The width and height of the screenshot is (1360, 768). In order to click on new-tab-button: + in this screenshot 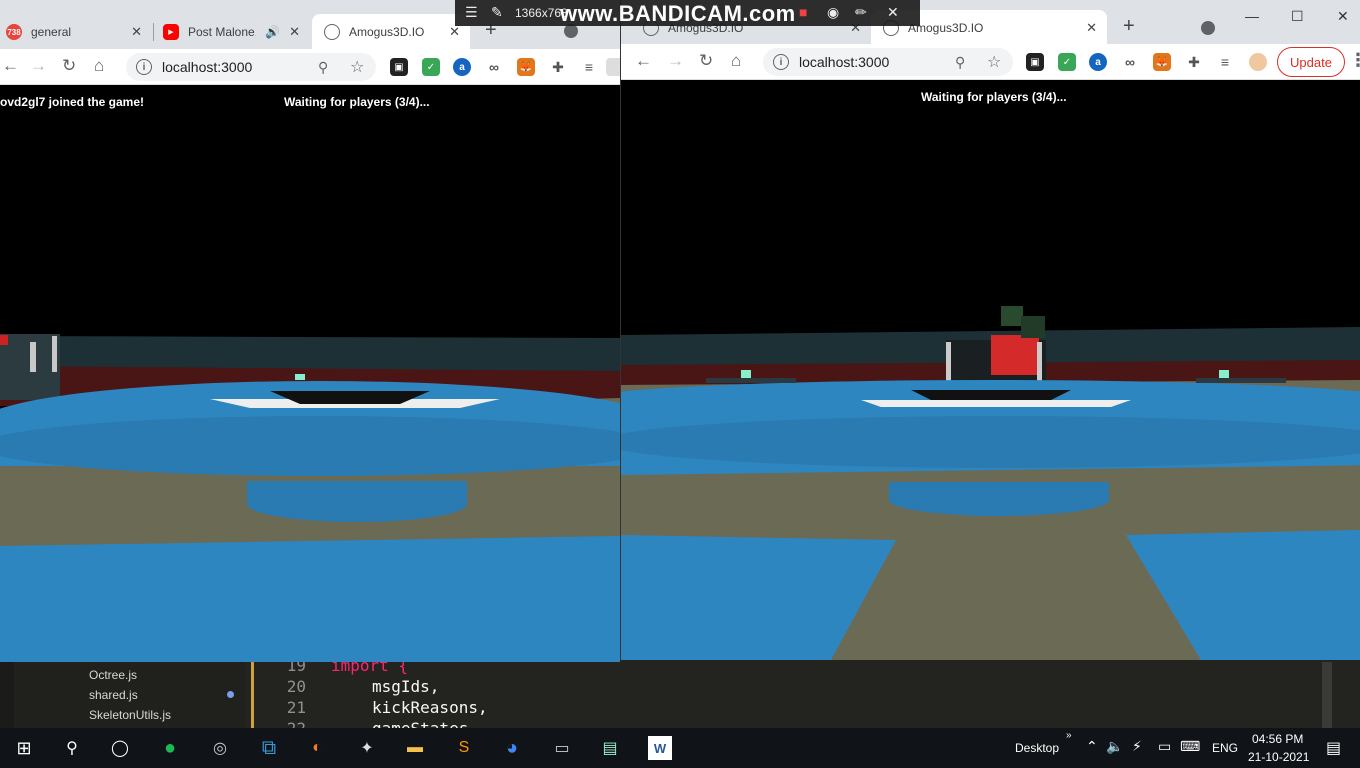, I will do `click(1129, 26)`.